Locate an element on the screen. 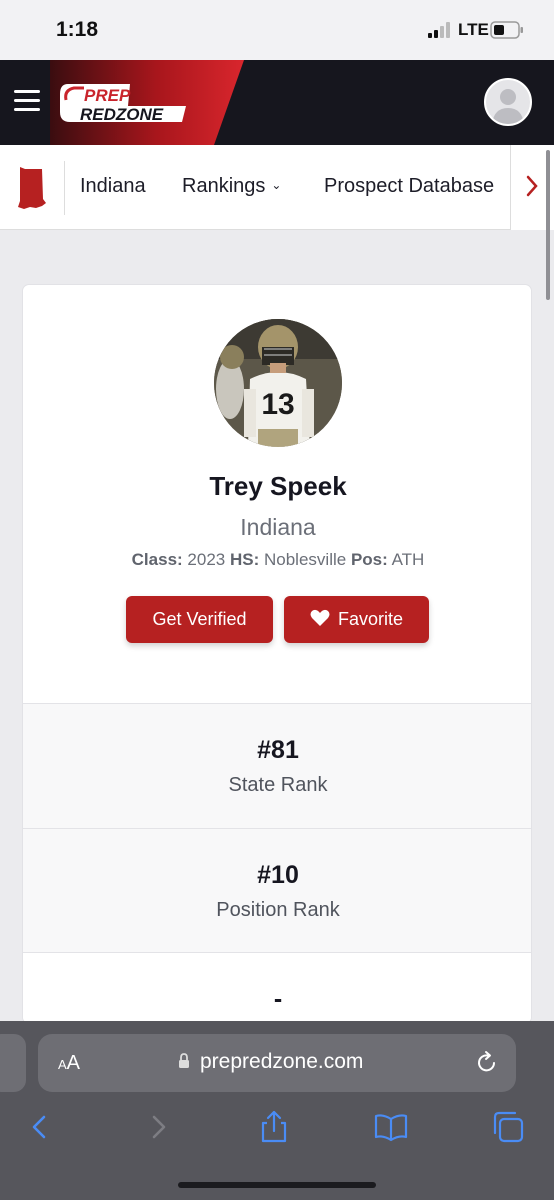 The height and width of the screenshot is (1200, 554). lock-icon is located at coordinates (184, 1060).